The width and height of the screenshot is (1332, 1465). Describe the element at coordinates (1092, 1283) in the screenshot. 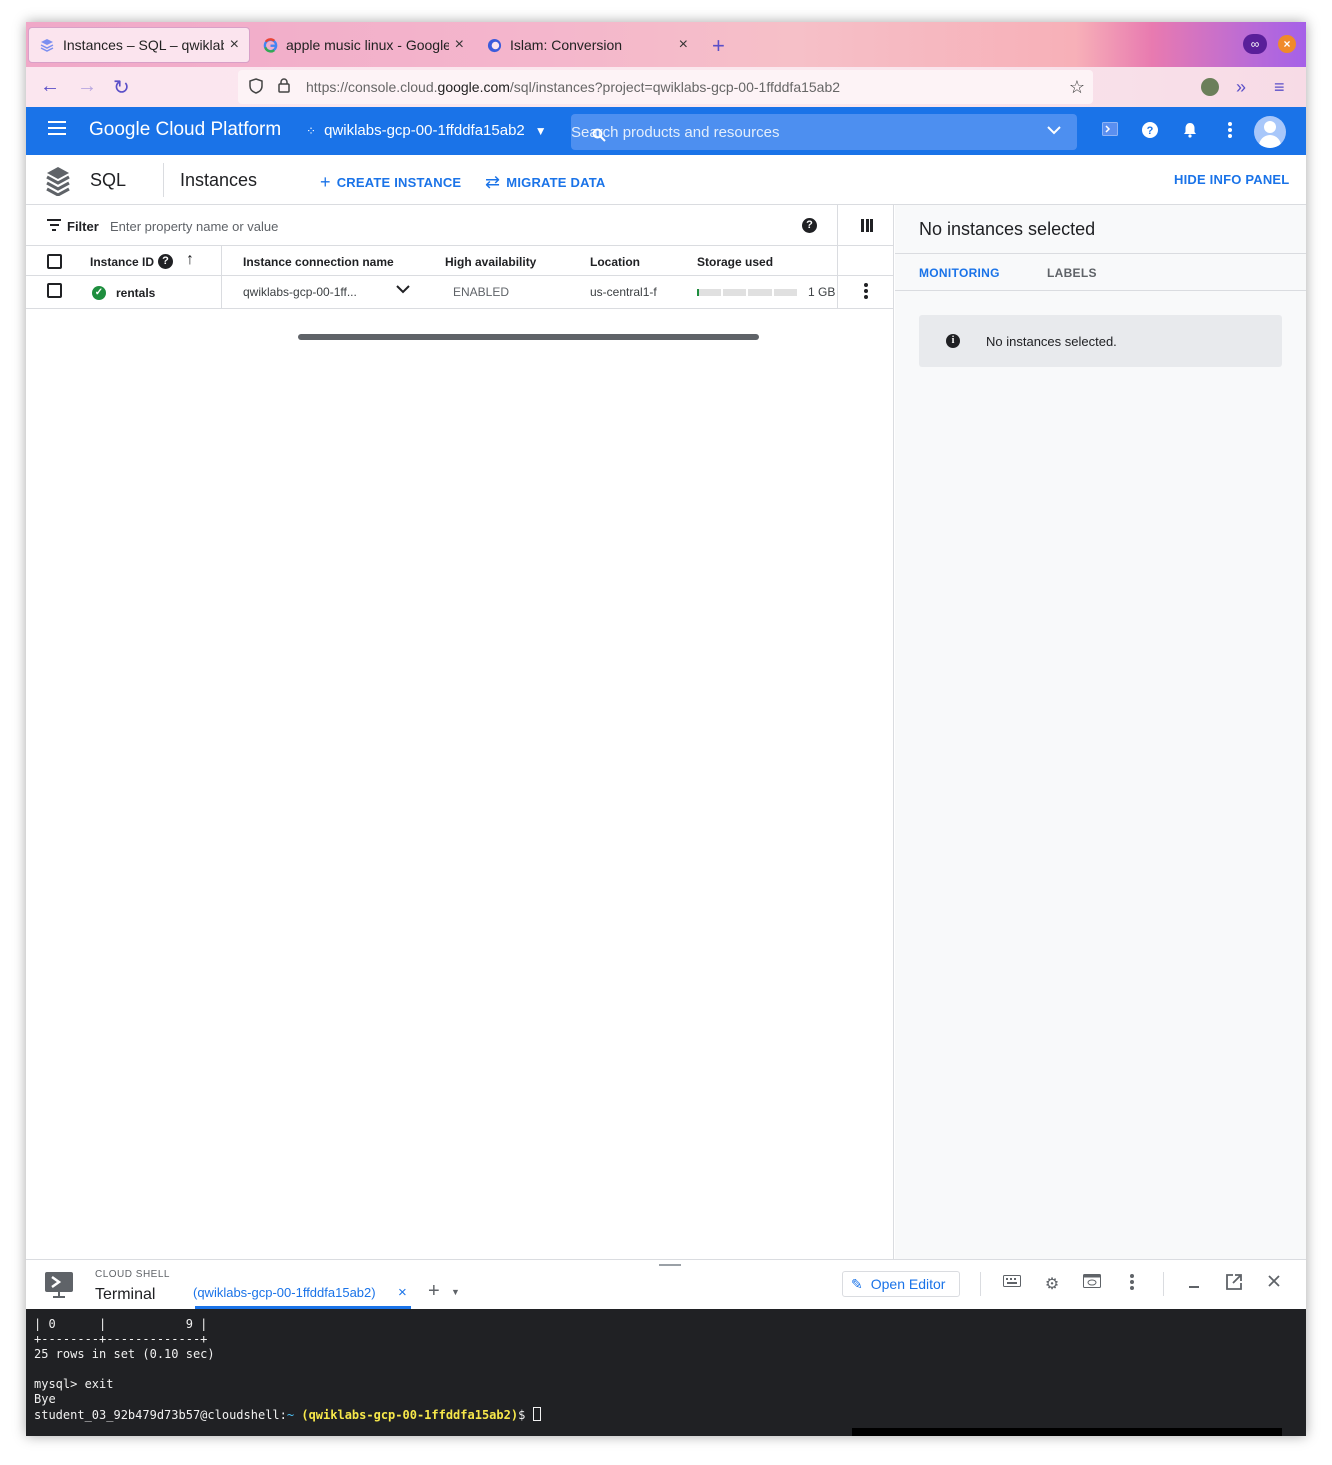

I see `web-preview-icon` at that location.